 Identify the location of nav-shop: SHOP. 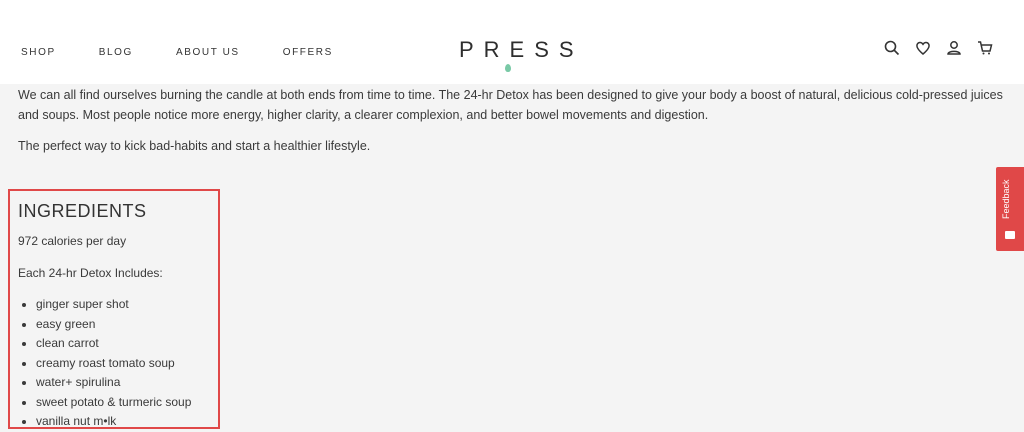
(38, 52).